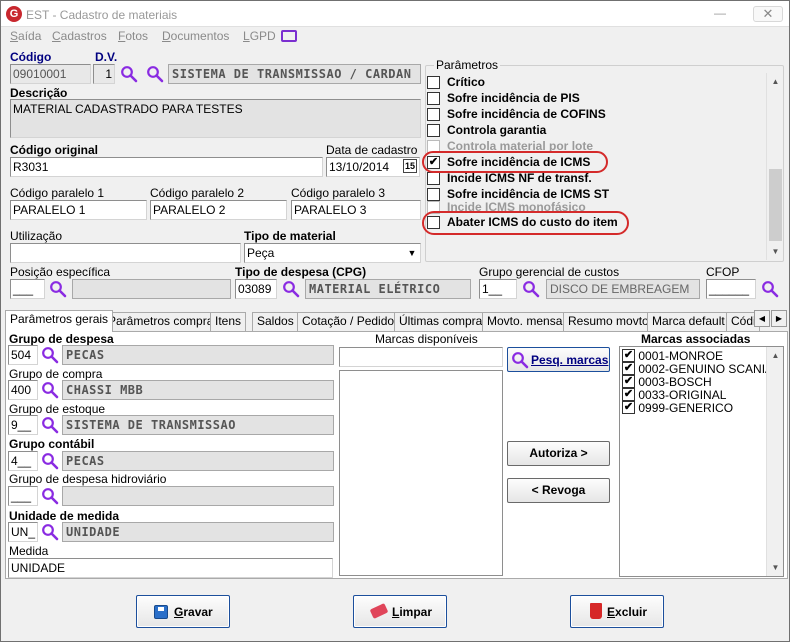  I want to click on medida-input: UNIDADE, so click(170, 568).